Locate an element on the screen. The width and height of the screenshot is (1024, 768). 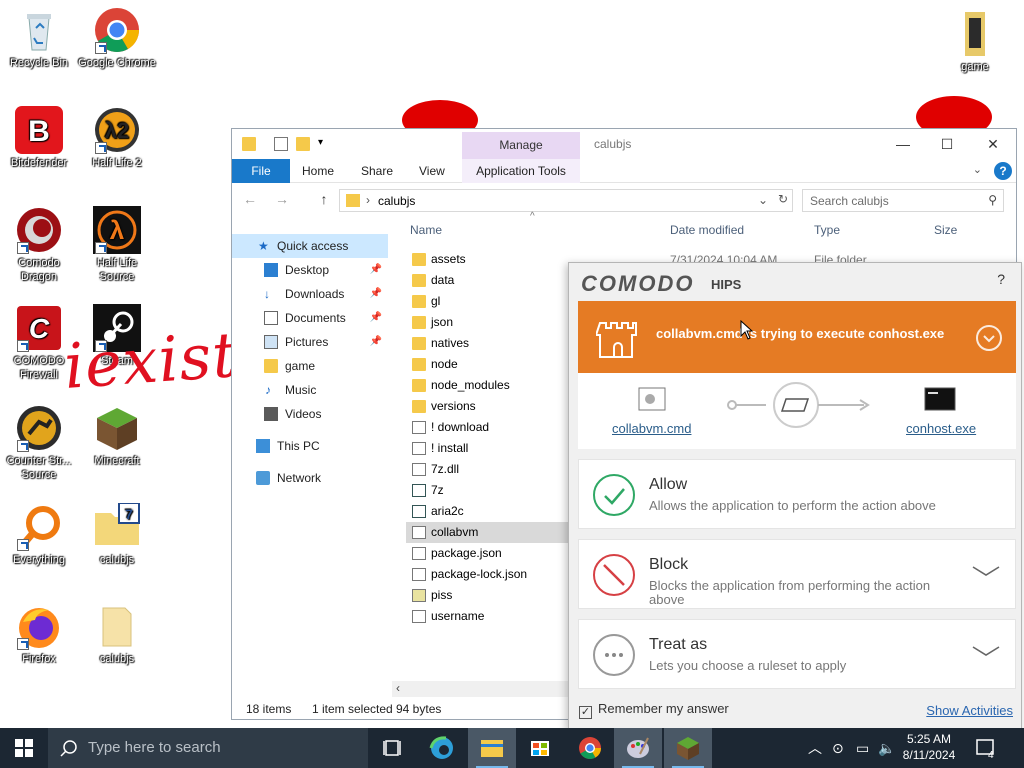
maximize-icon: ☐ is located at coordinates (947, 144).